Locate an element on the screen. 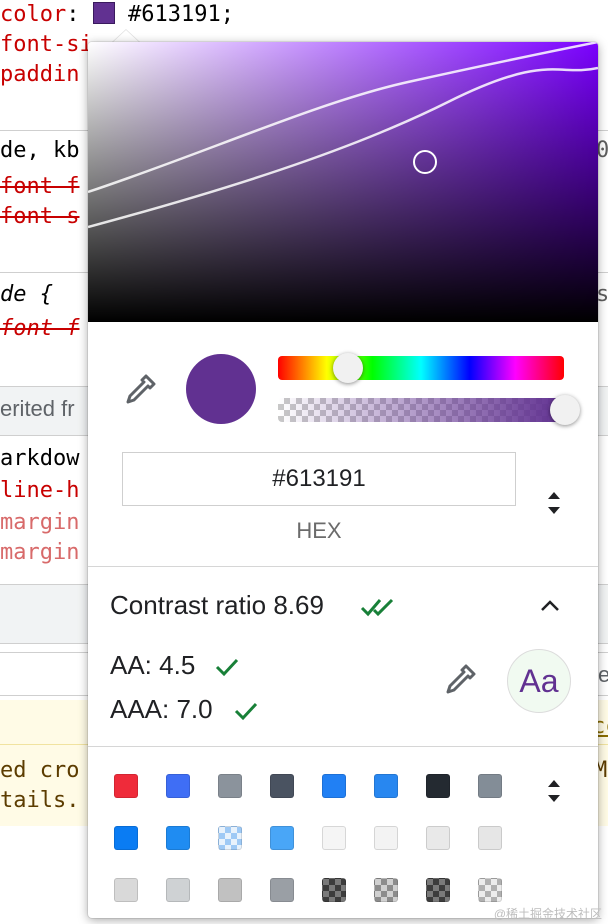 This screenshot has height=924, width=608. warning-text: ed cro is located at coordinates (40, 770).